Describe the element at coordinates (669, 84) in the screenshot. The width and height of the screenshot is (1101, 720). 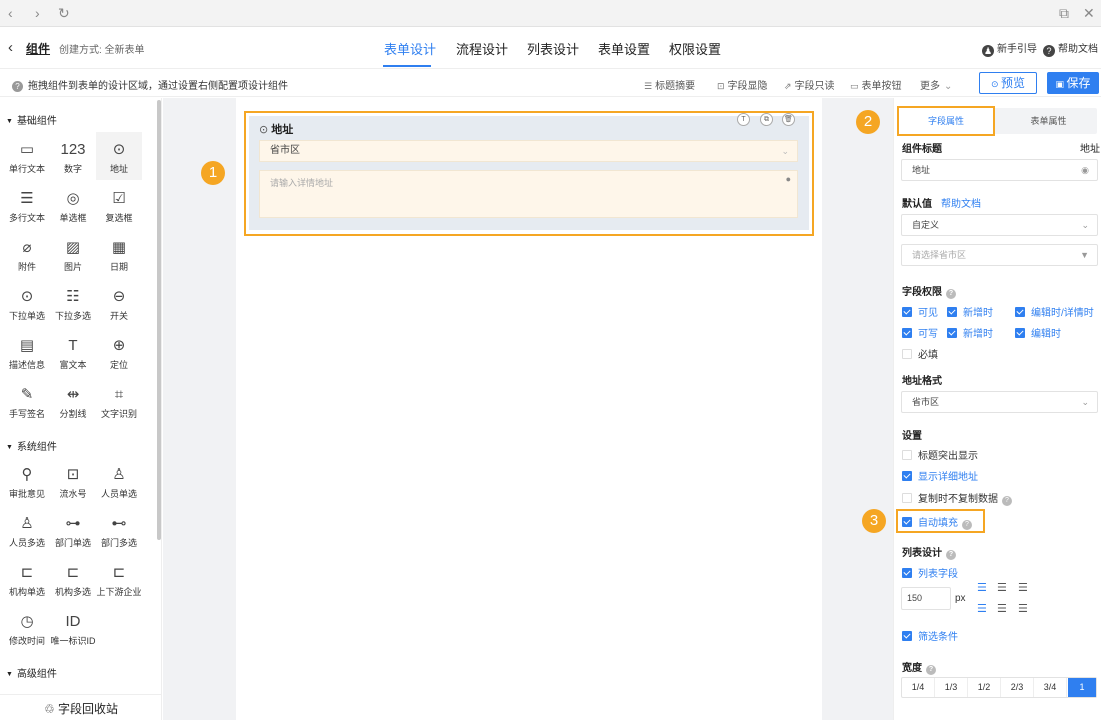
I see `title-summary-button: ☰ 标题摘要` at that location.